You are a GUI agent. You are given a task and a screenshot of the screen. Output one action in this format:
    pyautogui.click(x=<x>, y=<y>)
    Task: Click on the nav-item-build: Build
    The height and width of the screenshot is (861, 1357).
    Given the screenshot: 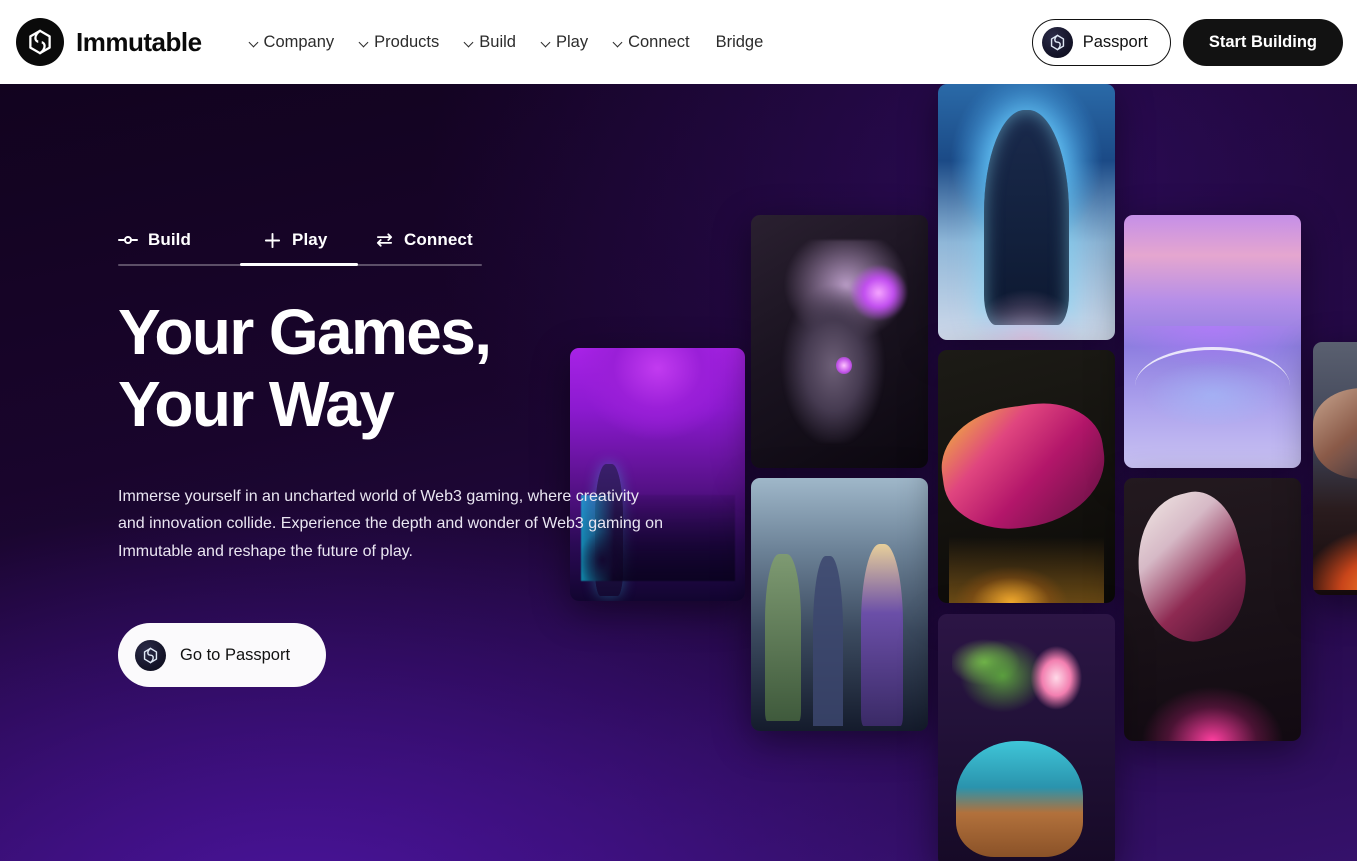 What is the action you would take?
    pyautogui.click(x=490, y=42)
    